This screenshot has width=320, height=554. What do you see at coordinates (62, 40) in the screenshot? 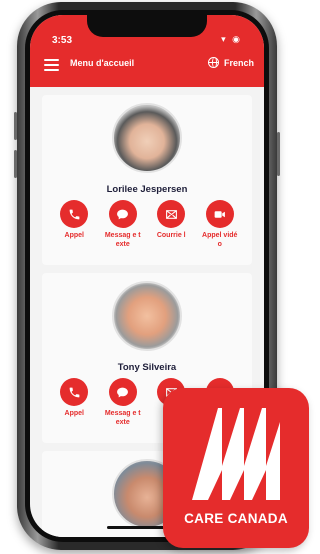
I see `status-time: 3:53` at bounding box center [62, 40].